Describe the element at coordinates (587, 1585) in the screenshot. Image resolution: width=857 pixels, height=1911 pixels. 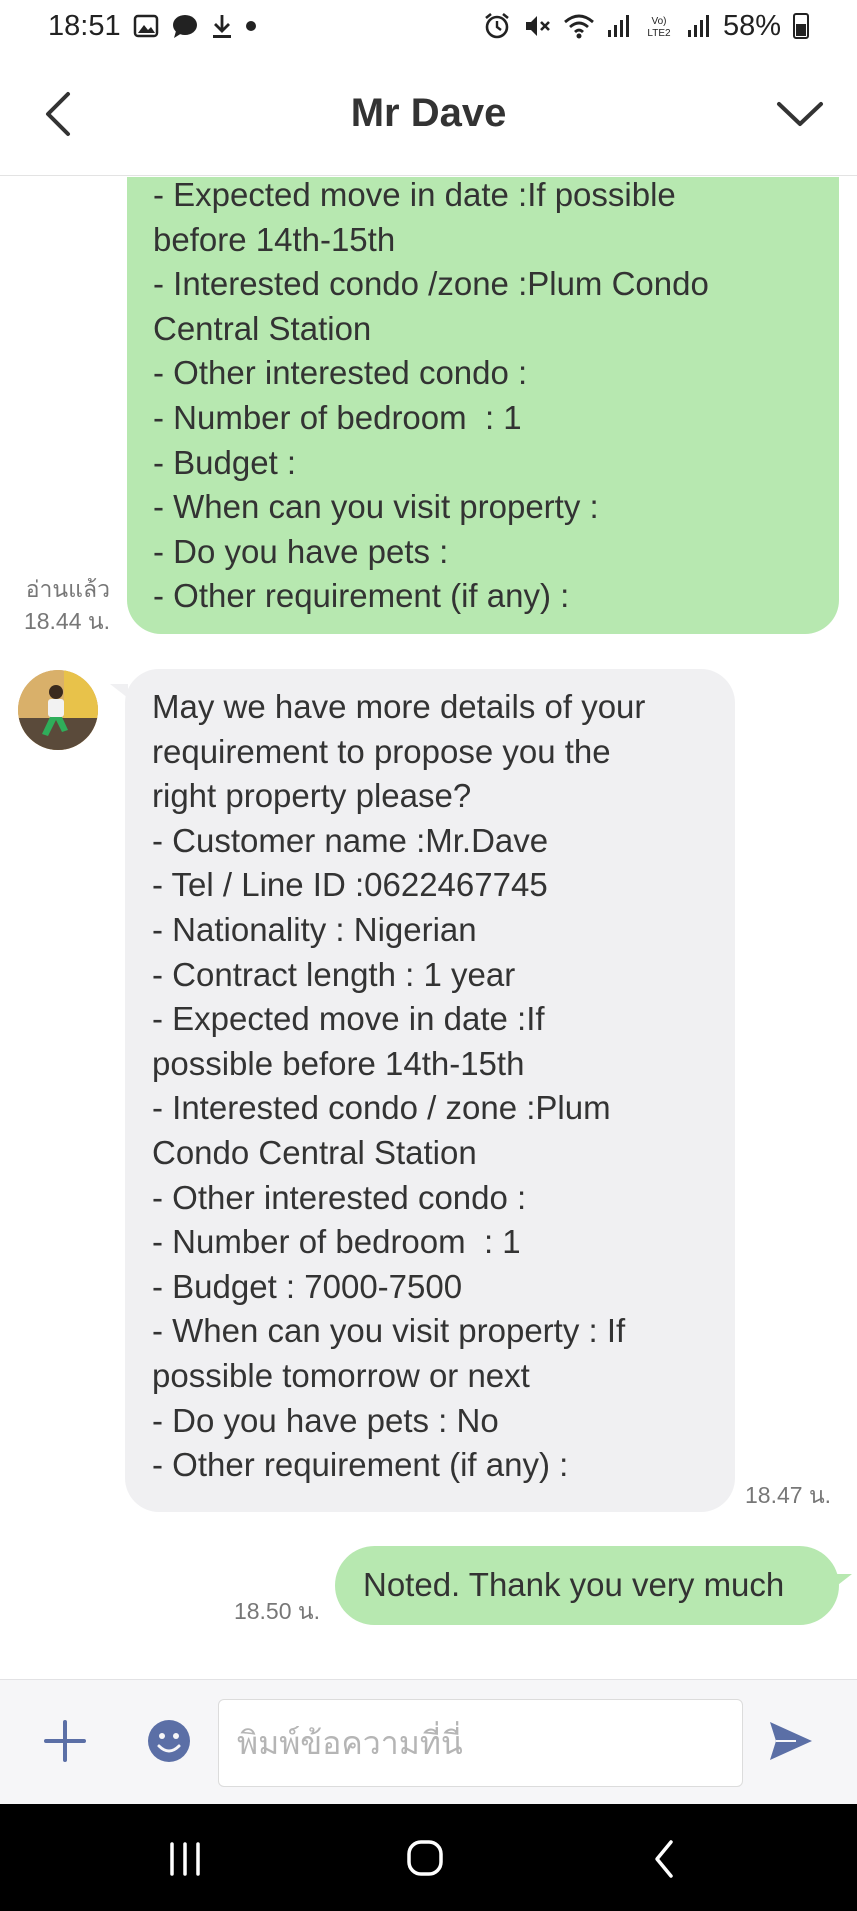
I see `message-bubble-outgoing: Noted. Thank you very much` at that location.